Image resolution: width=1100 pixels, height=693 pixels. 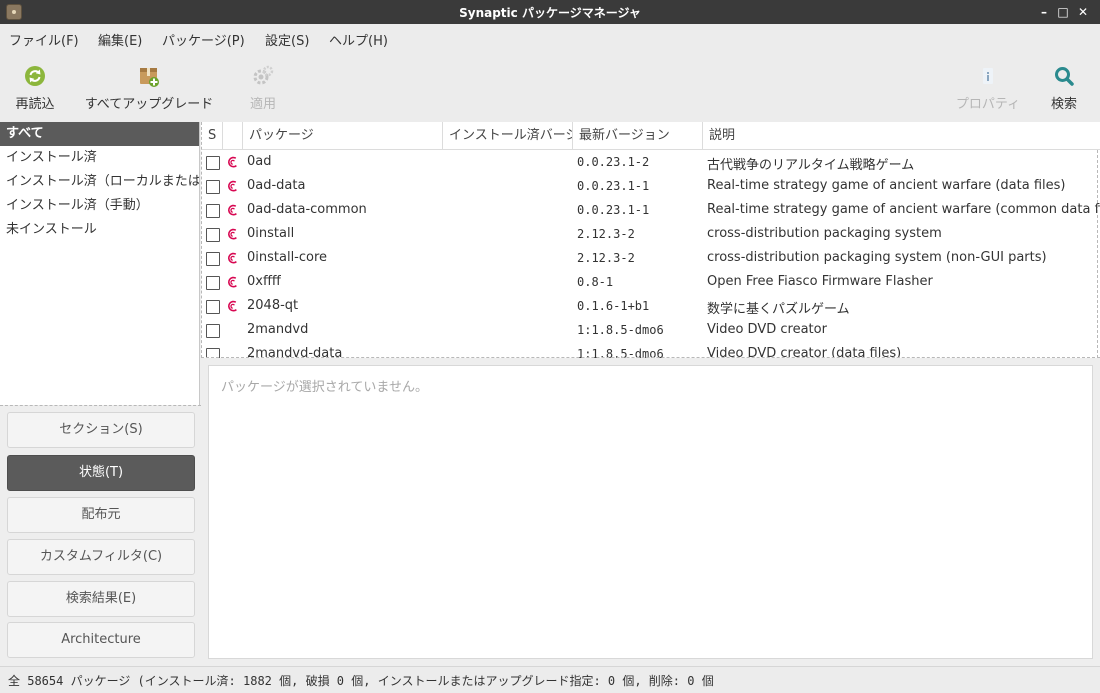 I want to click on title-bar: Synaptic パッケージマネージャ – □ ✕, so click(x=550, y=12).